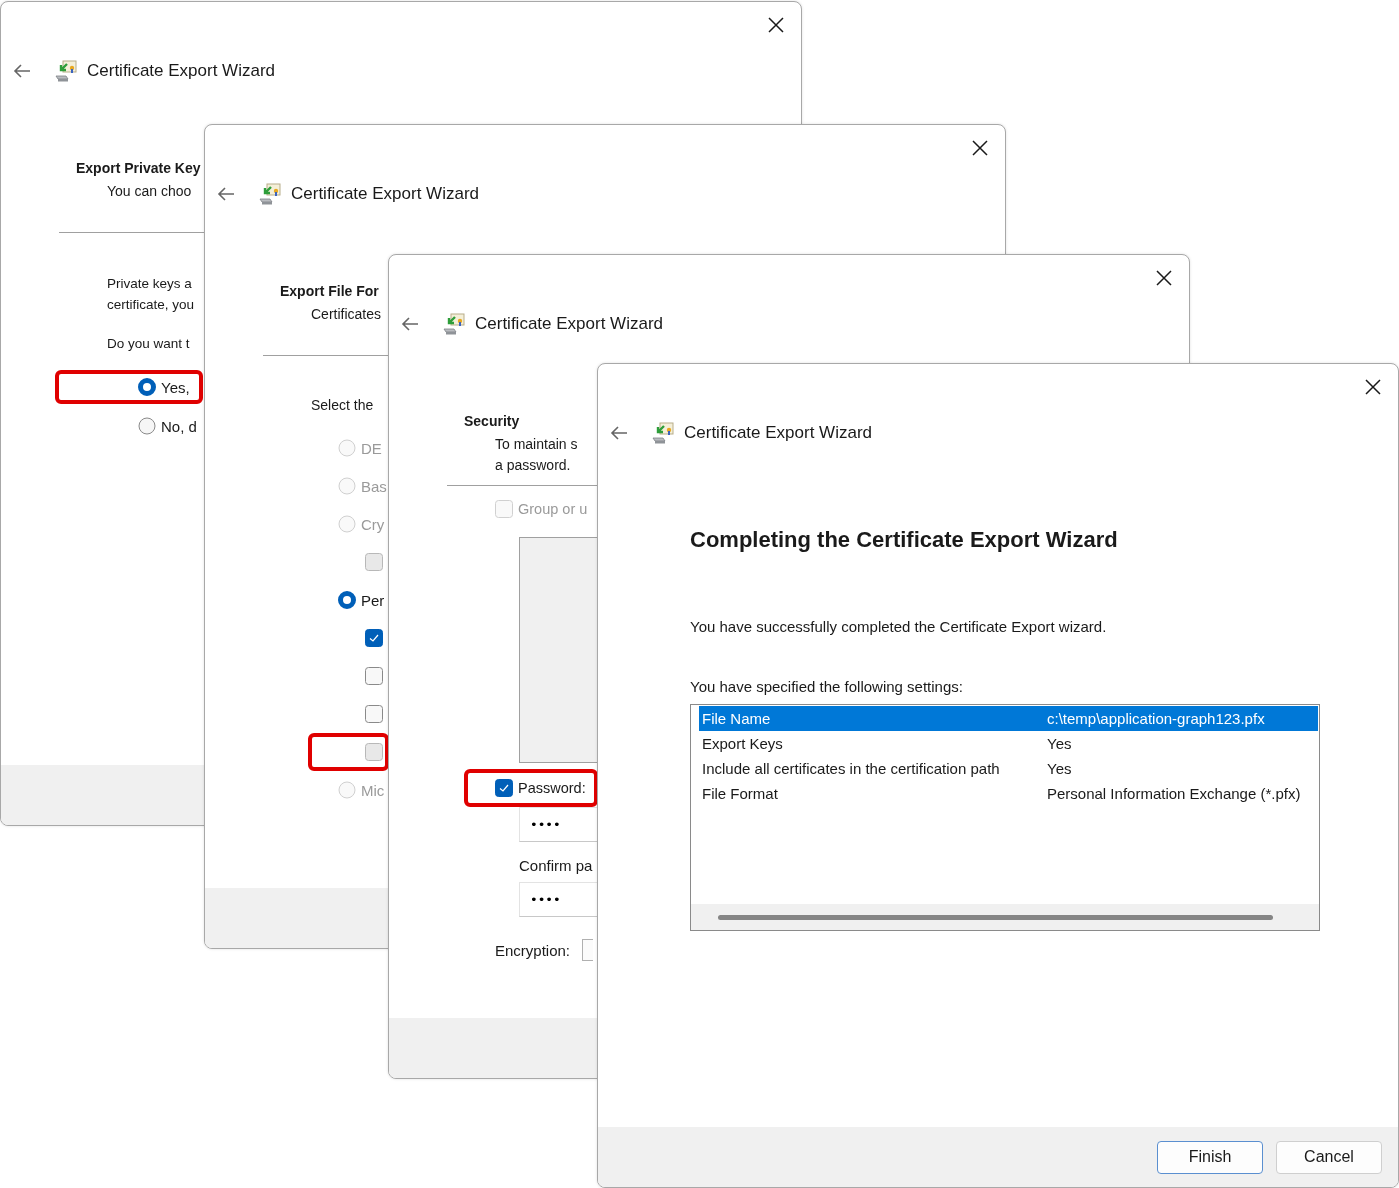 The image size is (1399, 1188). What do you see at coordinates (540, 788) in the screenshot?
I see `checkbox-option: Password:` at bounding box center [540, 788].